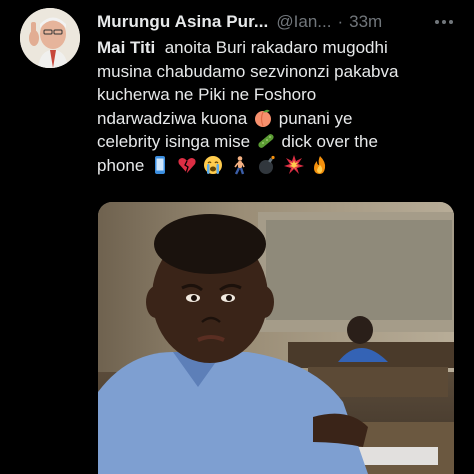 This screenshot has width=474, height=474. I want to click on peach-icon, so click(263, 118).